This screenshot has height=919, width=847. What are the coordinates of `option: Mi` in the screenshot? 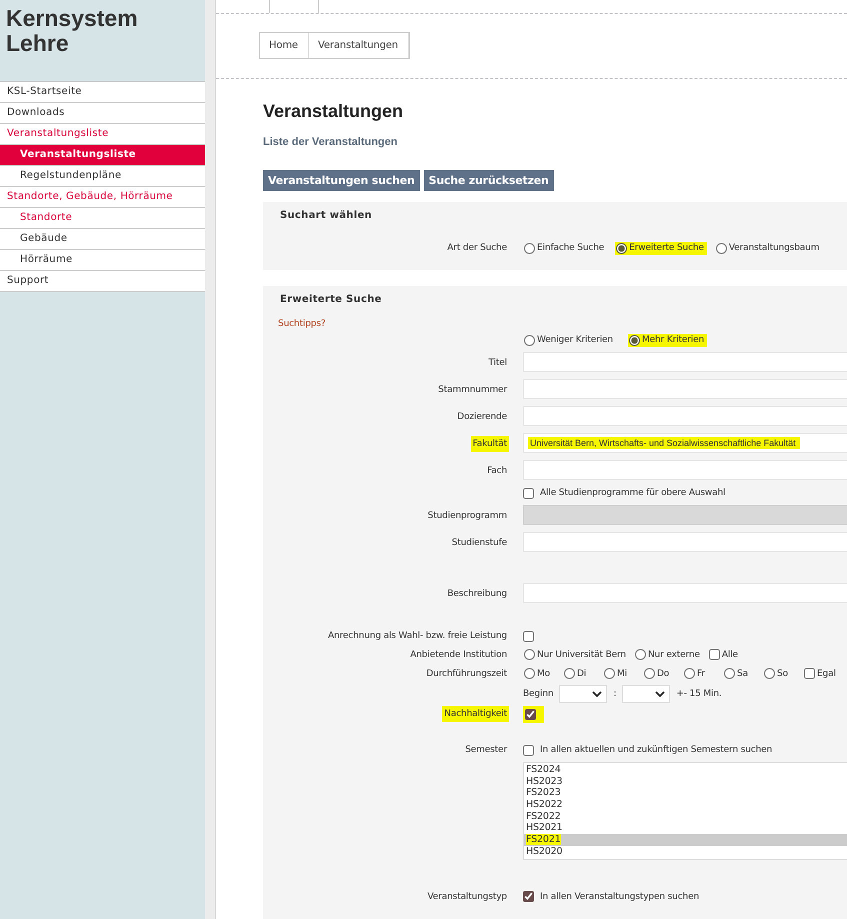 It's located at (620, 673).